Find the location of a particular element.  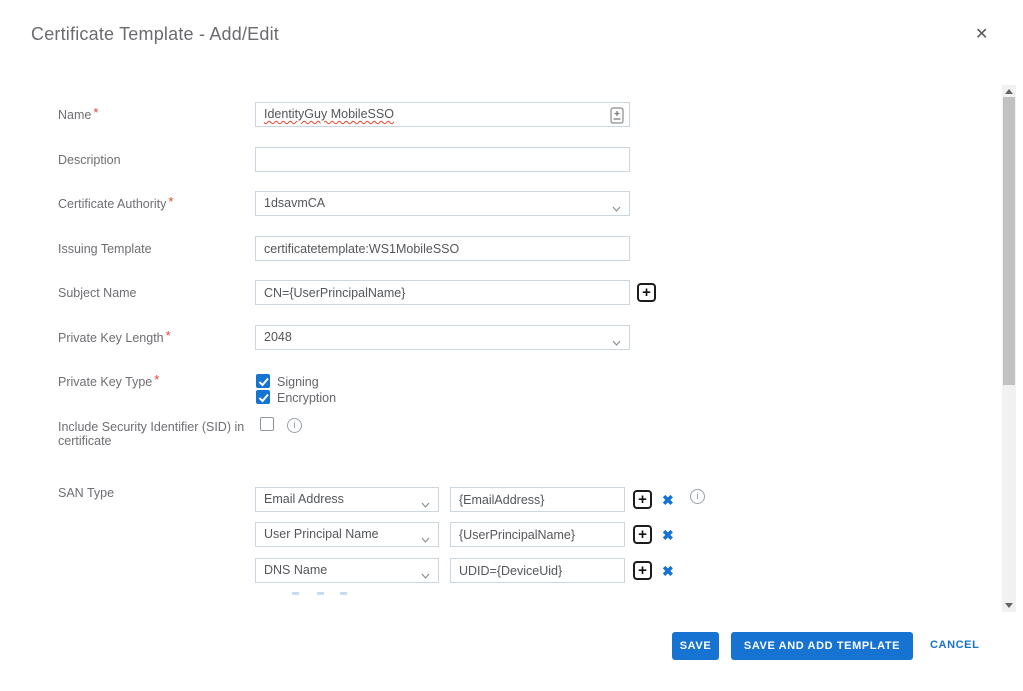

include-sid-checkbox is located at coordinates (267, 424).